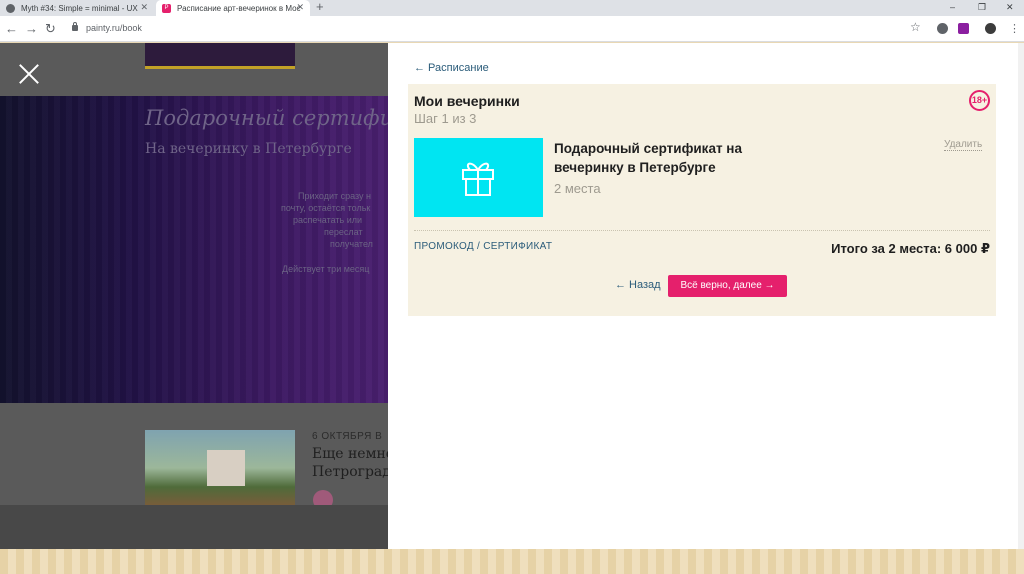  I want to click on bookmark-star-icon: ☆, so click(915, 27).